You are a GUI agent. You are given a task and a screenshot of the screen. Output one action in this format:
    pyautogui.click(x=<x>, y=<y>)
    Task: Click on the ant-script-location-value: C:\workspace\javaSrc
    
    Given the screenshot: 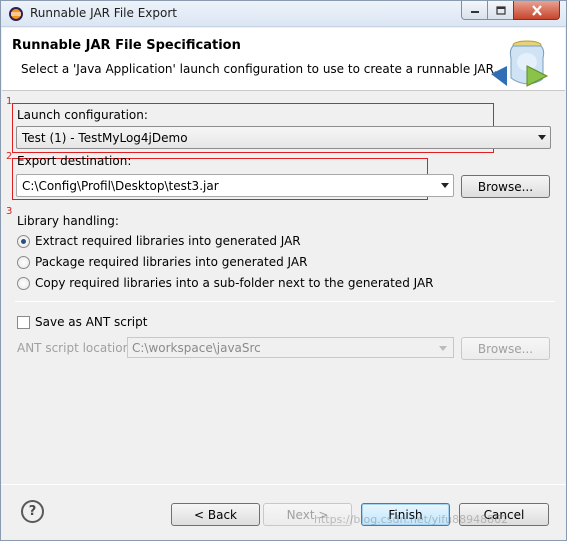 What is the action you would take?
    pyautogui.click(x=196, y=348)
    